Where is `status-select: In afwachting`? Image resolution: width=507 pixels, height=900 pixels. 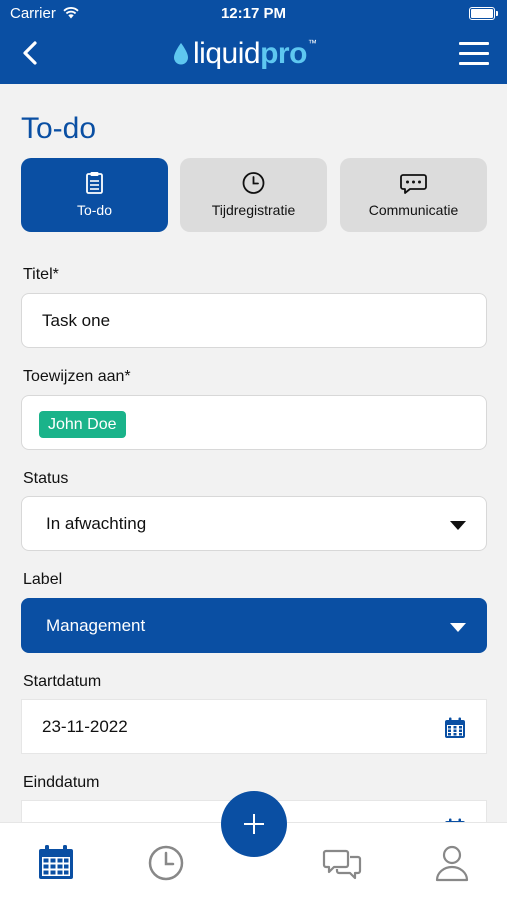
status-select: In afwachting is located at coordinates (254, 523).